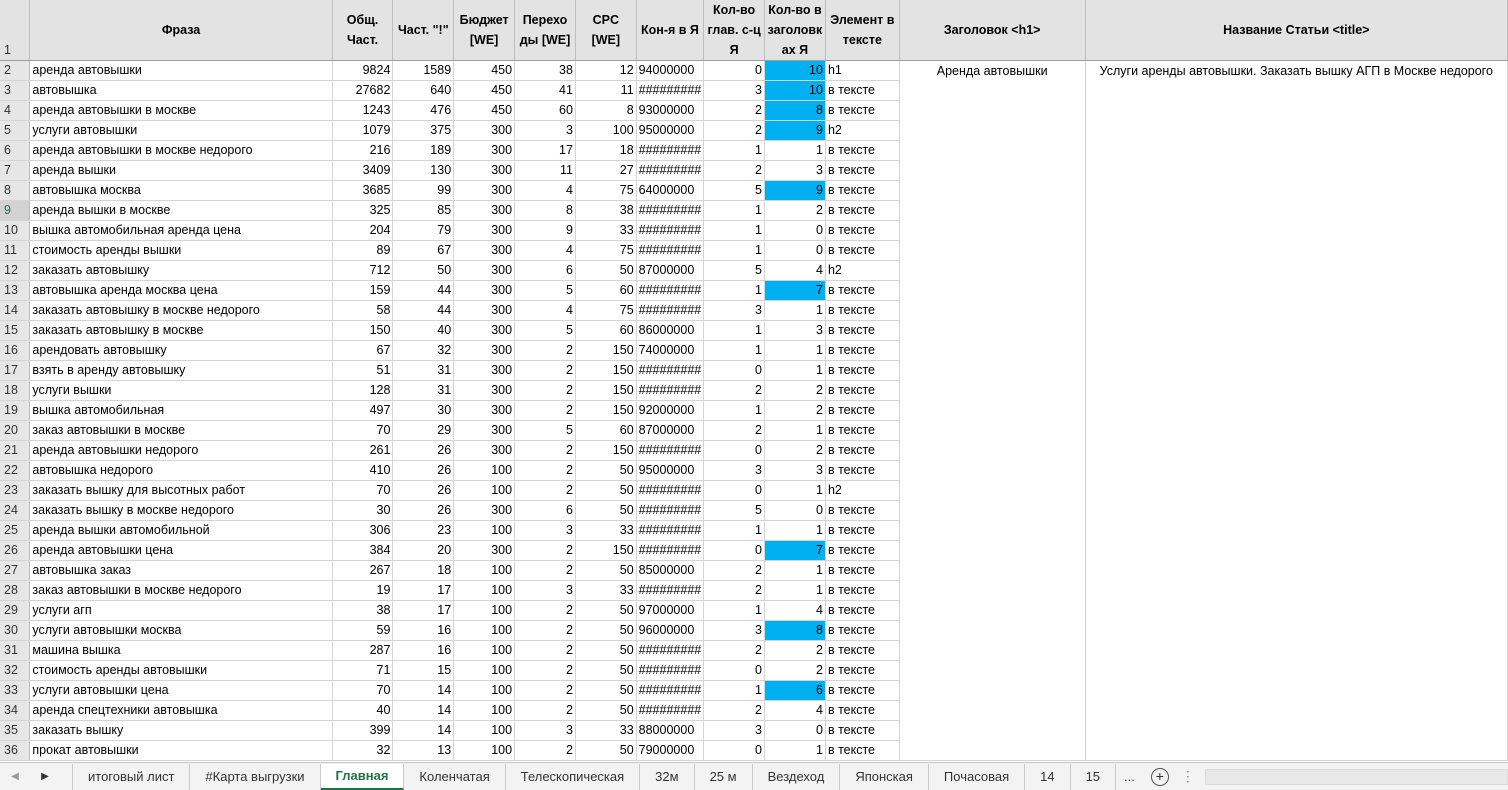  Describe the element at coordinates (1048, 776) in the screenshot. I see `sheet-tab: 14` at that location.